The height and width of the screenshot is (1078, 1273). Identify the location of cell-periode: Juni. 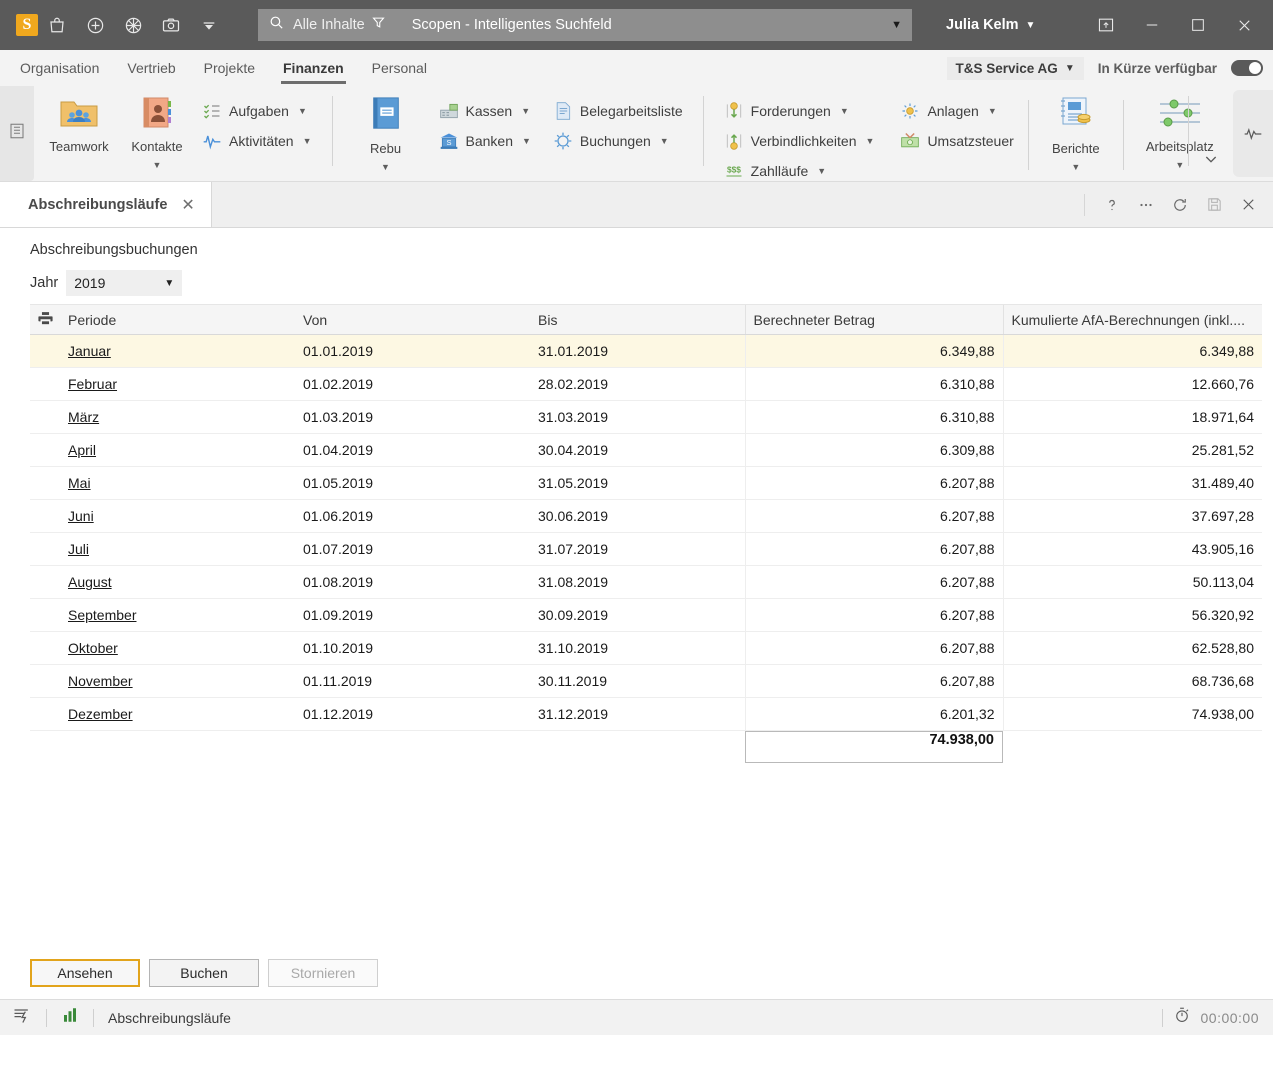
(177, 516).